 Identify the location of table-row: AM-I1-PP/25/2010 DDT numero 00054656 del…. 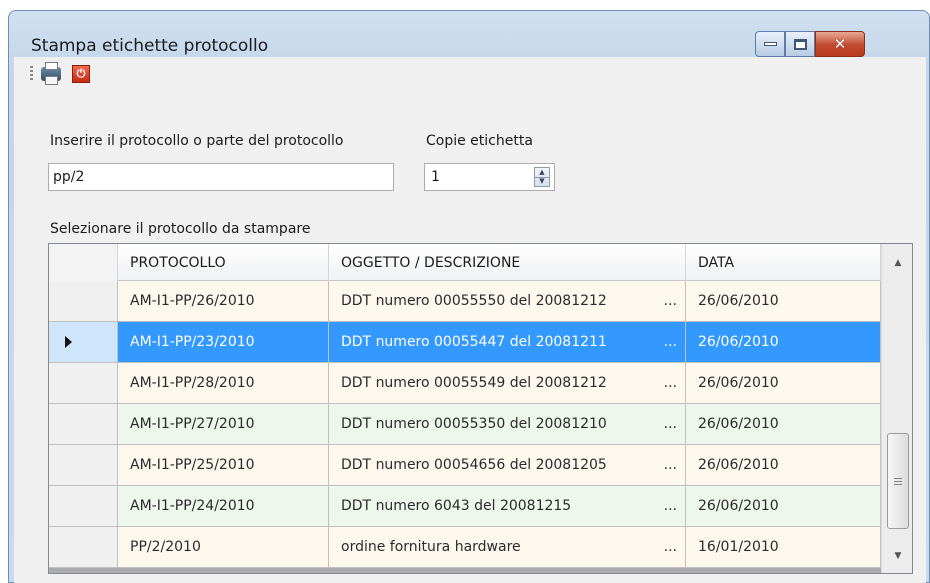
(465, 465).